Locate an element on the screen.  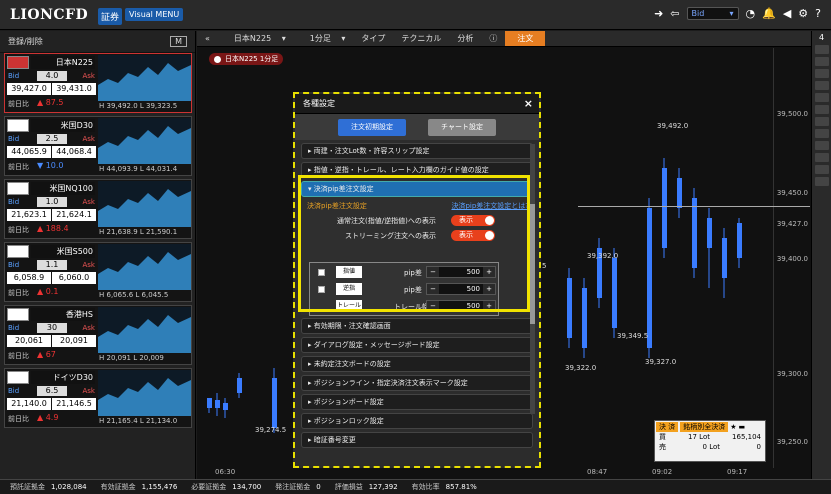
bid-select: Bid ▾ is located at coordinates (712, 13).